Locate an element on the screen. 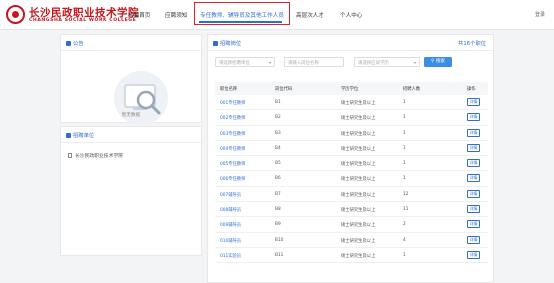 The image size is (554, 283). units-title-text: 招聘单位 is located at coordinates (84, 136).